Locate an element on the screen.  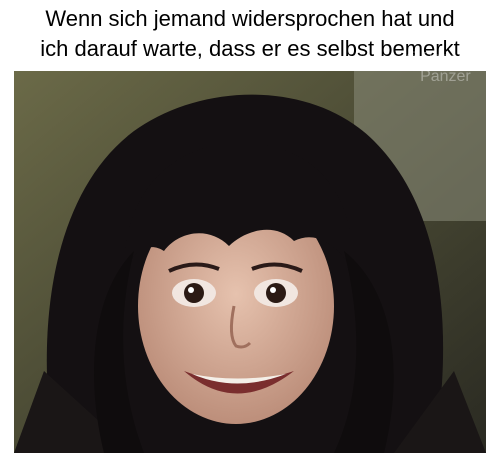
photo-watermark: @Rosarote Panzer is located at coordinates (445, 68).